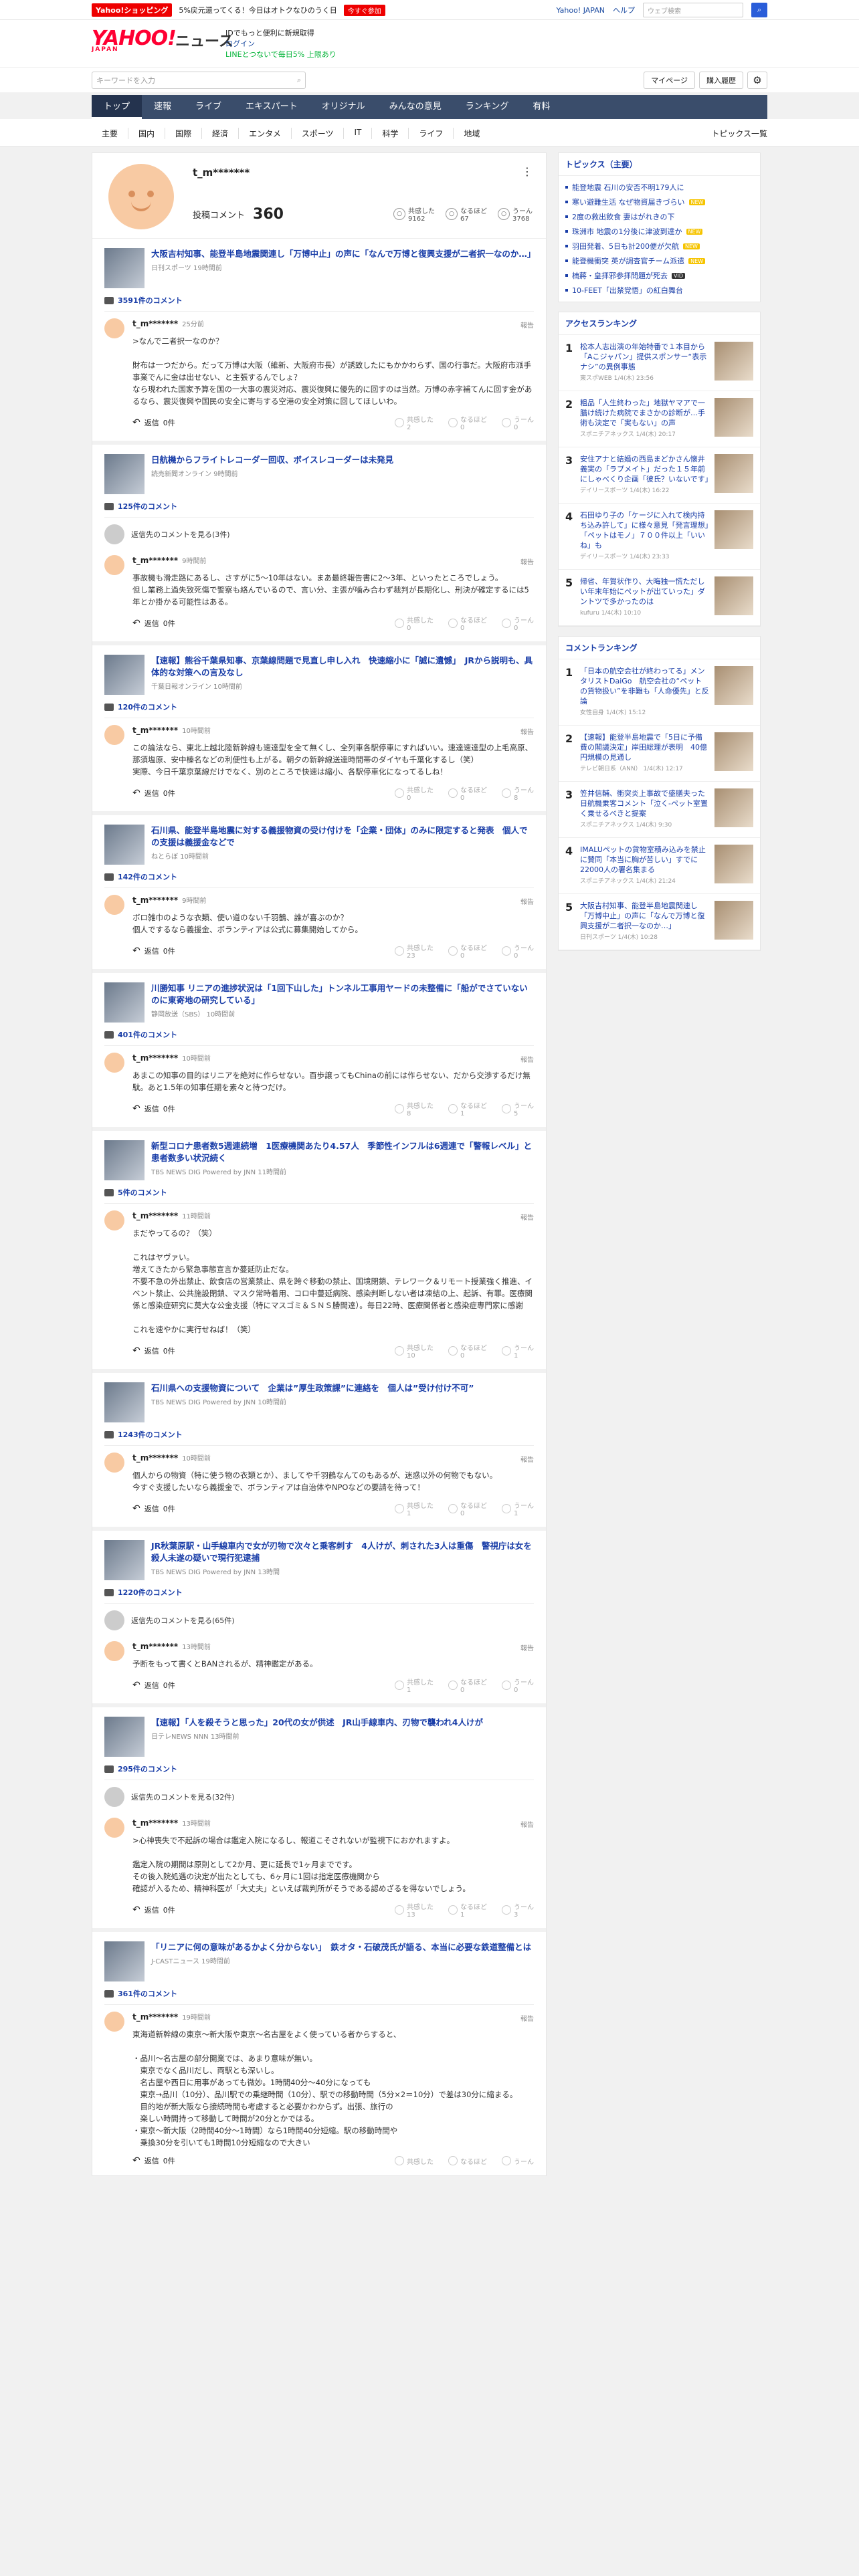 Image resolution: width=859 pixels, height=2576 pixels. I want to click on shopping-logo: Yahoo!ショッピング, so click(132, 10).